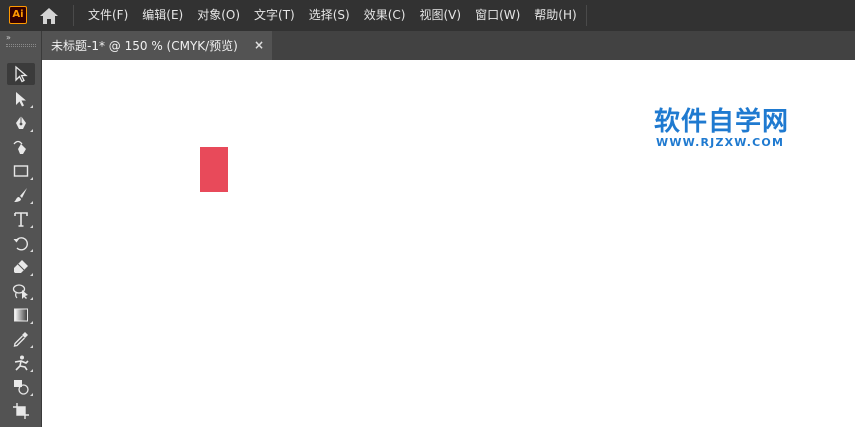 This screenshot has width=855, height=427. I want to click on arrow-icon, so click(21, 74).